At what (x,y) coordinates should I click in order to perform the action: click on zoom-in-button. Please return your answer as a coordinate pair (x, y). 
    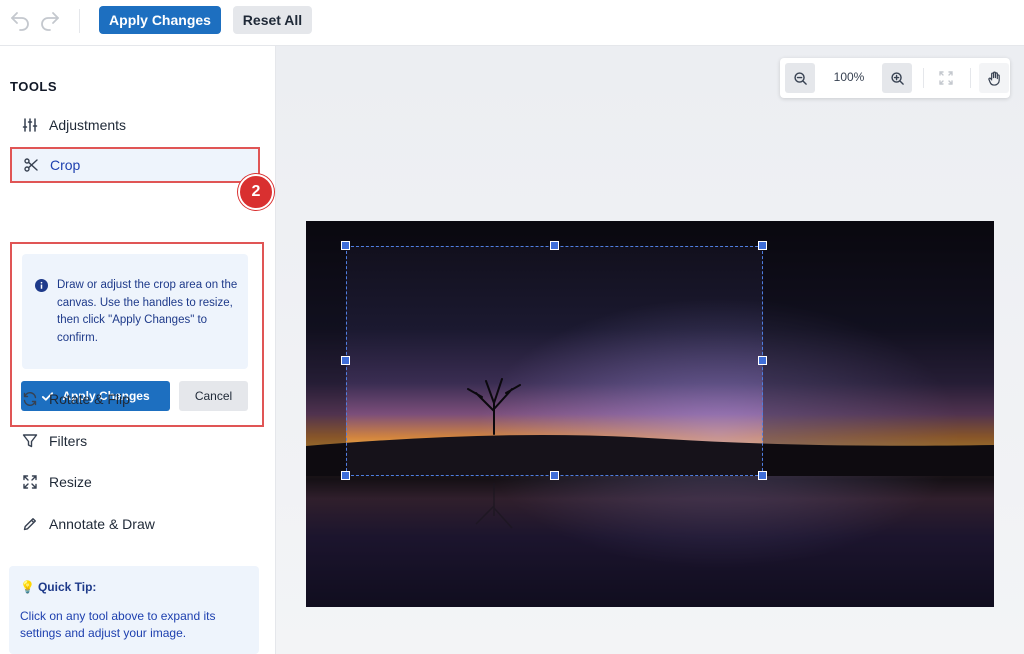
    Looking at the image, I should click on (897, 78).